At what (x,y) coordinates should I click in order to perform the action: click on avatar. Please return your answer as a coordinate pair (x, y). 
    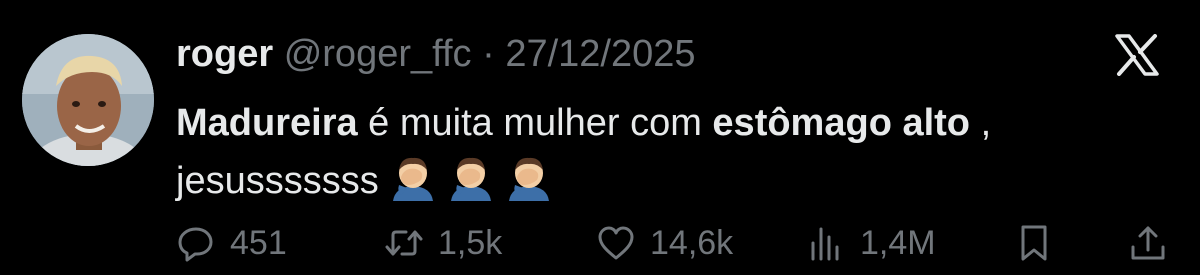
    Looking at the image, I should click on (88, 100).